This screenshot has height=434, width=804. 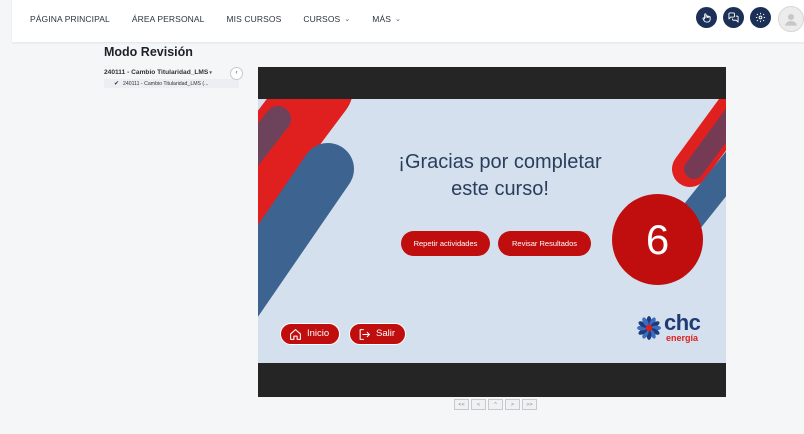 What do you see at coordinates (210, 72) in the screenshot?
I see `caret-icon: ▾` at bounding box center [210, 72].